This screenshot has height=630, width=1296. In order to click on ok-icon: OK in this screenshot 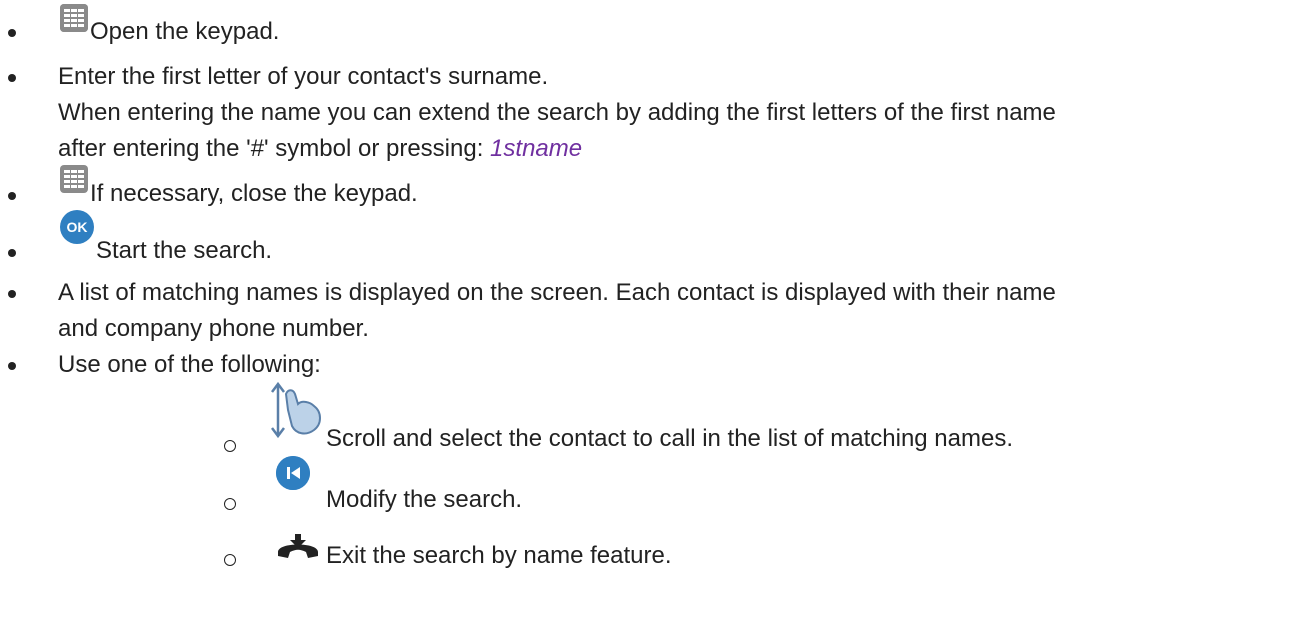, I will do `click(77, 227)`.